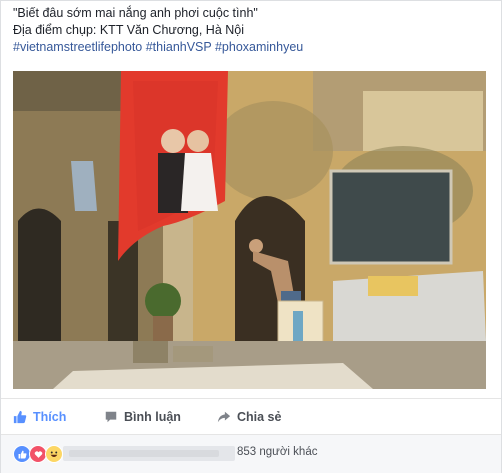  I want to click on reactions-summary: 853 người khác, so click(251, 453).